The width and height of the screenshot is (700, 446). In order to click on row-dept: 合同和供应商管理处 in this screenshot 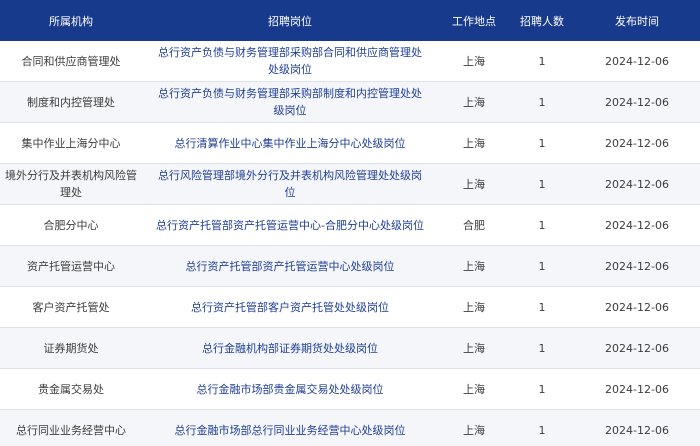, I will do `click(71, 61)`.